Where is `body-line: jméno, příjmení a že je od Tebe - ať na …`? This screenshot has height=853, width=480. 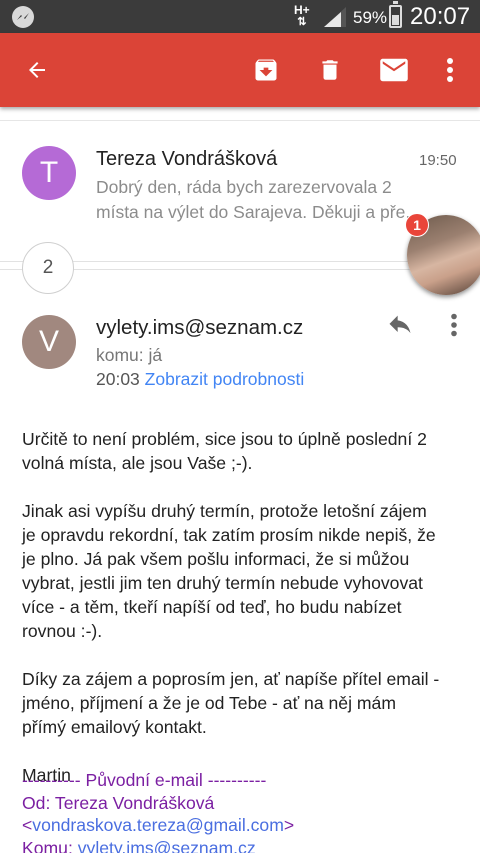
body-line: jméno, příjmení a že je od Tebe - ať na … is located at coordinates (209, 703).